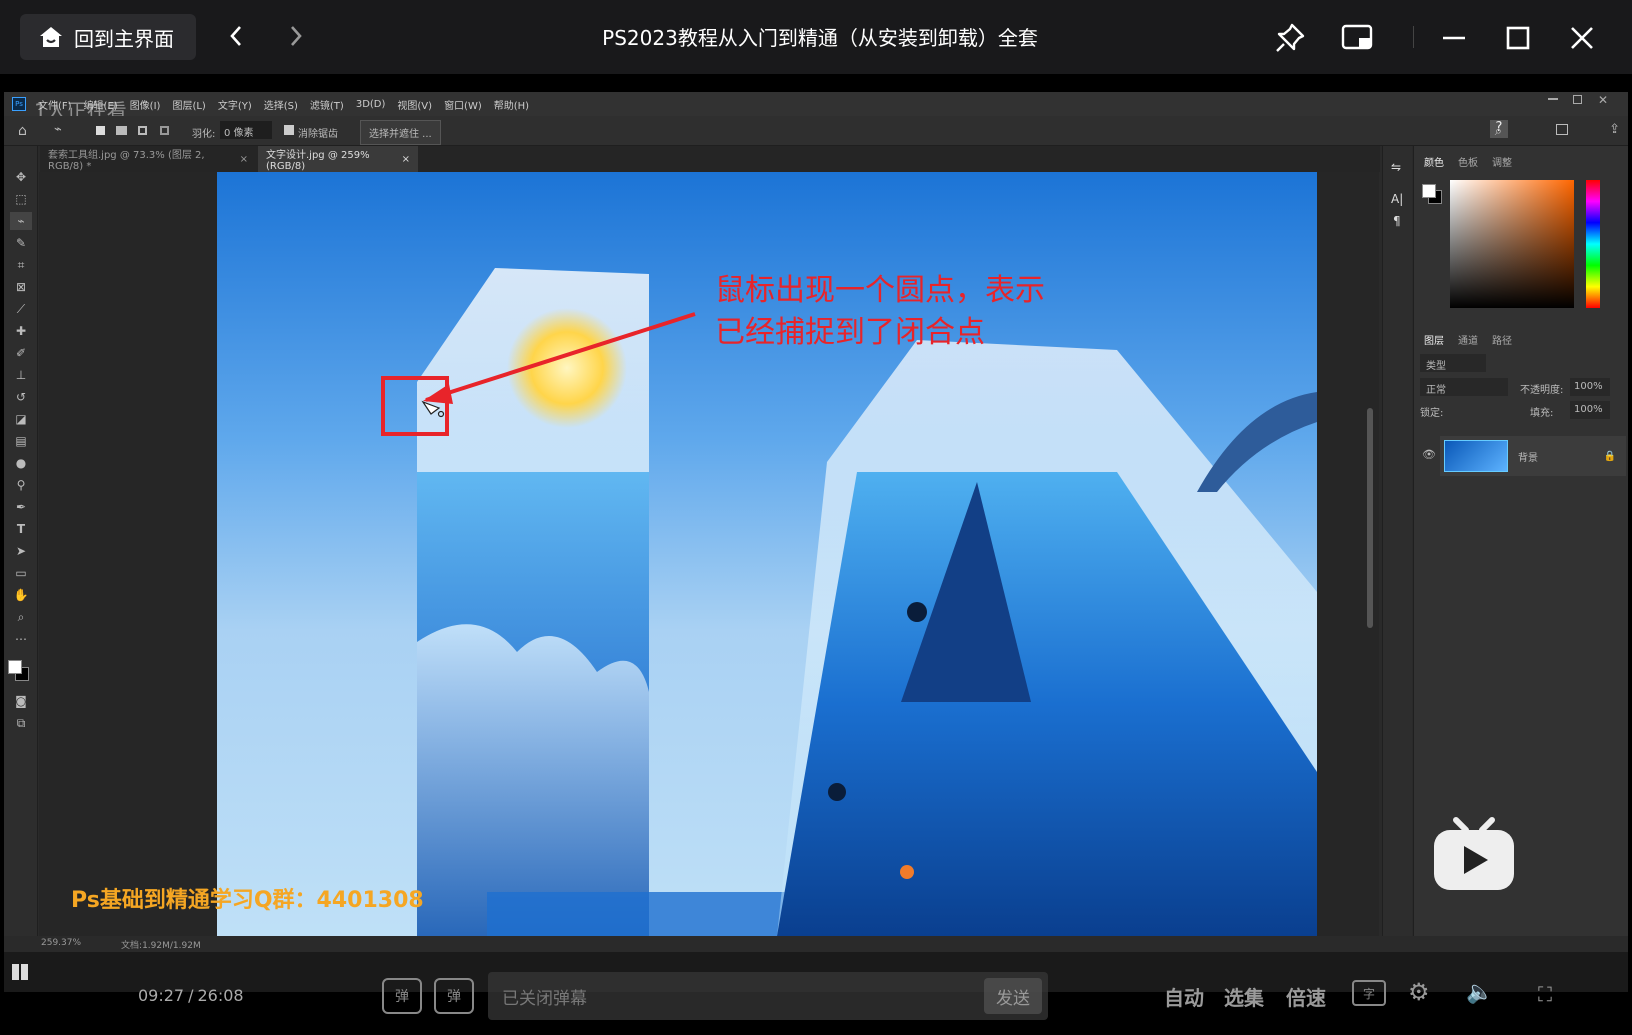 The height and width of the screenshot is (1035, 1632). What do you see at coordinates (1358, 38) in the screenshot?
I see `mini-window-button` at bounding box center [1358, 38].